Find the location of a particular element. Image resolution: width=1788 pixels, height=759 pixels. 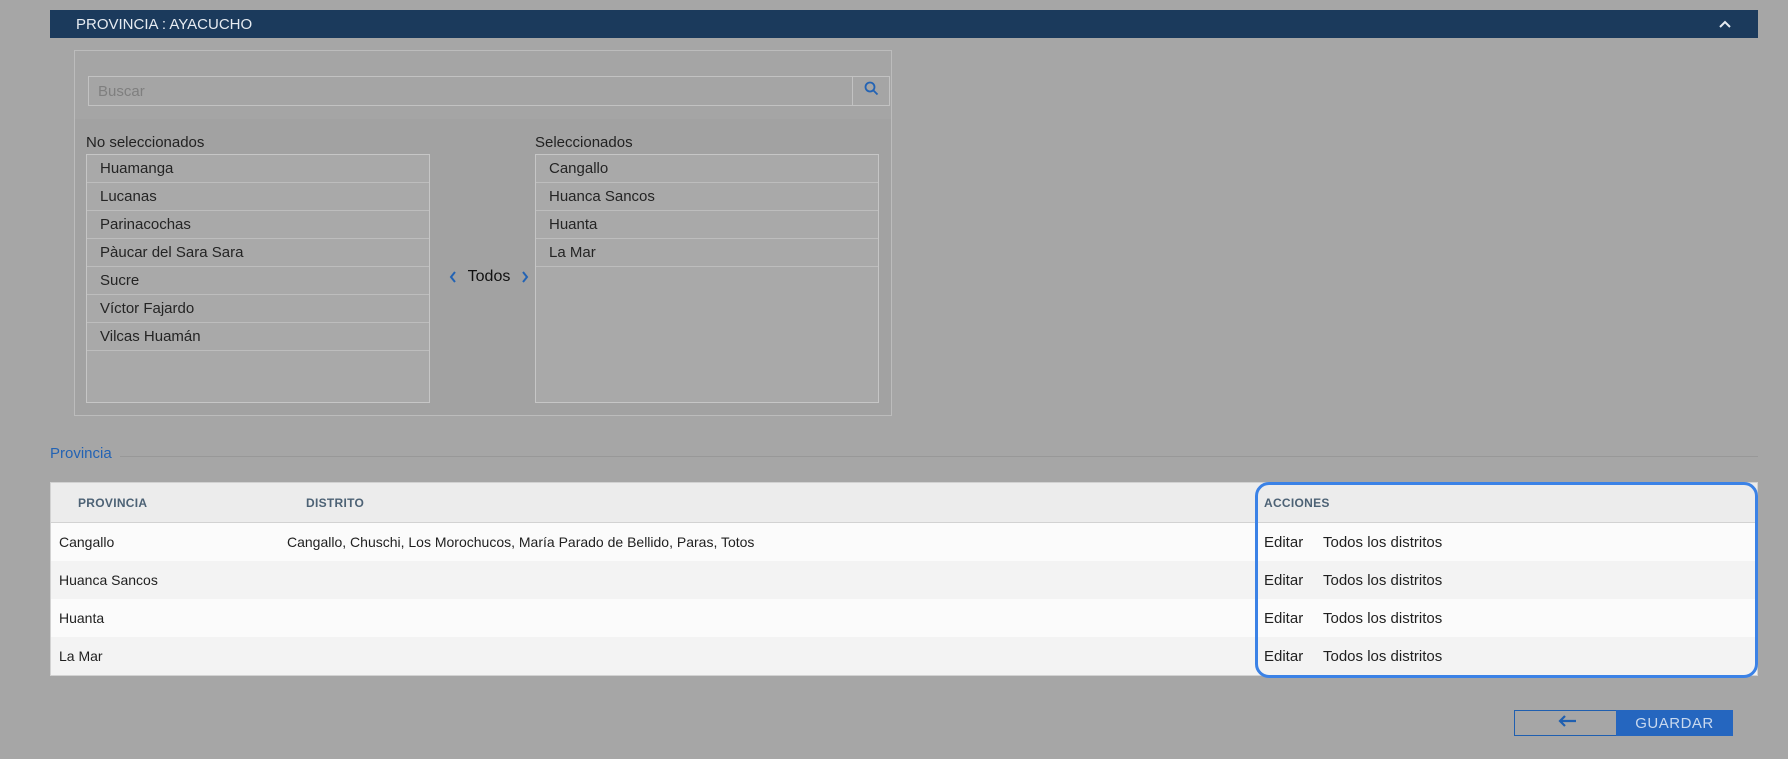

list-item: Huanta is located at coordinates (707, 225).